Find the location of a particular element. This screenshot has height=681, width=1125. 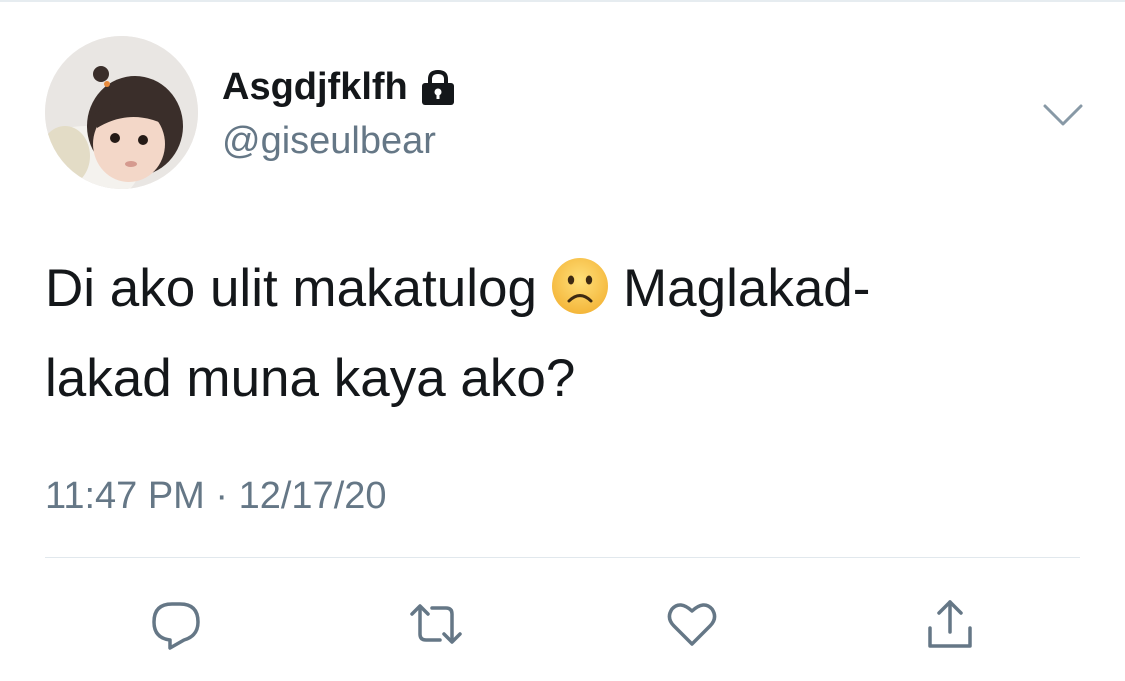

display-name-text: Asgdjfklfh is located at coordinates (315, 87).